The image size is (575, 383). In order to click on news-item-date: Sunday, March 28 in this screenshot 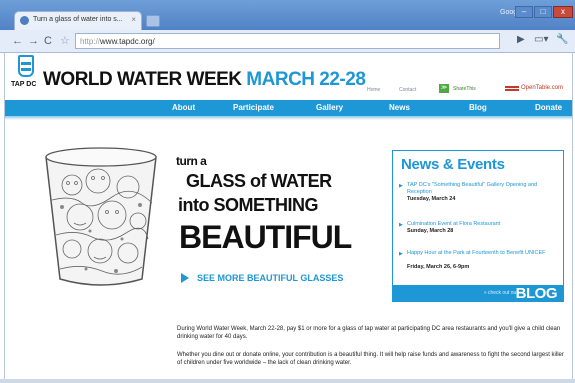, I will do `click(430, 231)`.